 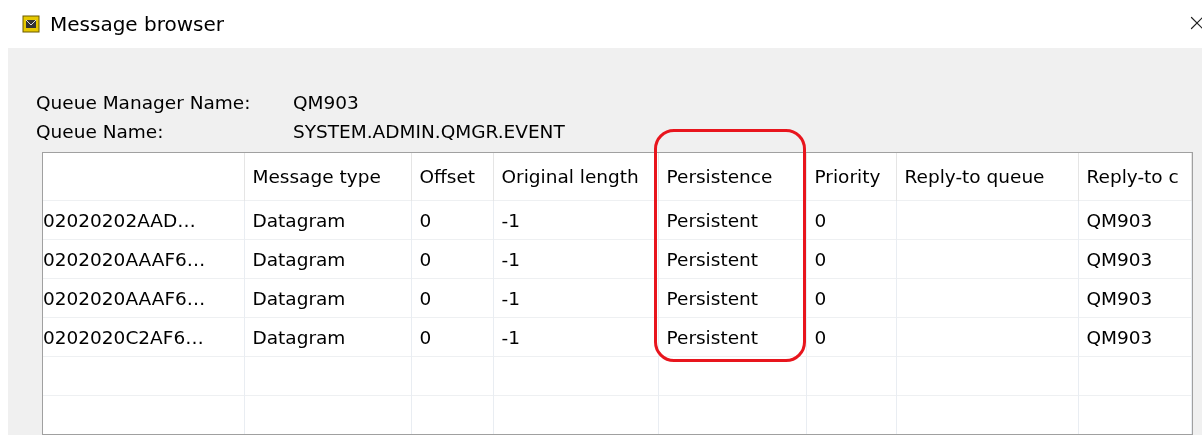 What do you see at coordinates (326, 102) in the screenshot?
I see `field-value: QM903` at bounding box center [326, 102].